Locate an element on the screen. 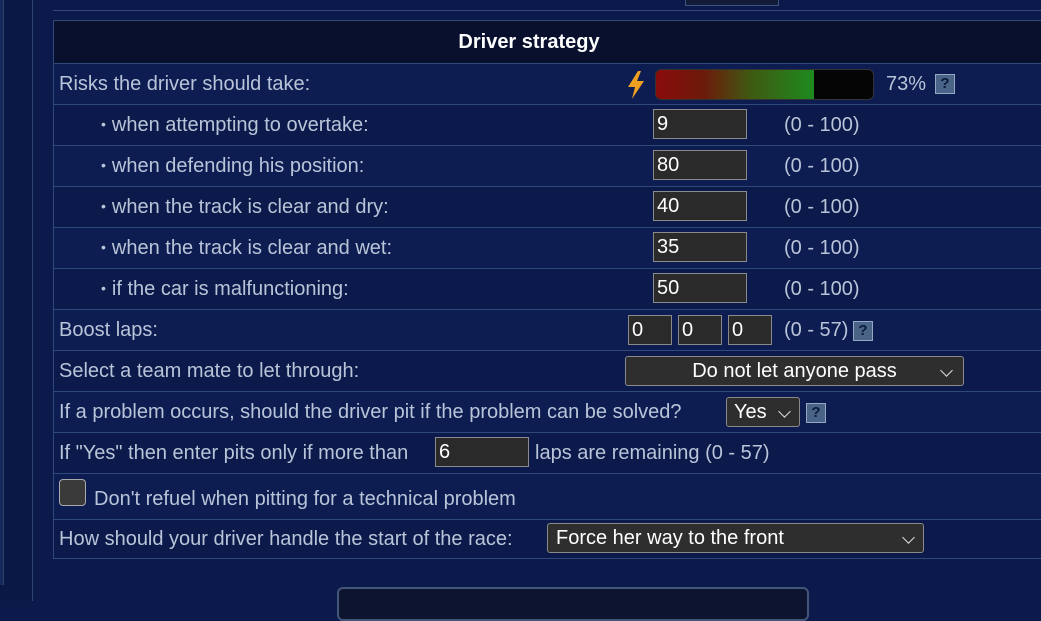  malfunction-risk-input is located at coordinates (700, 288).